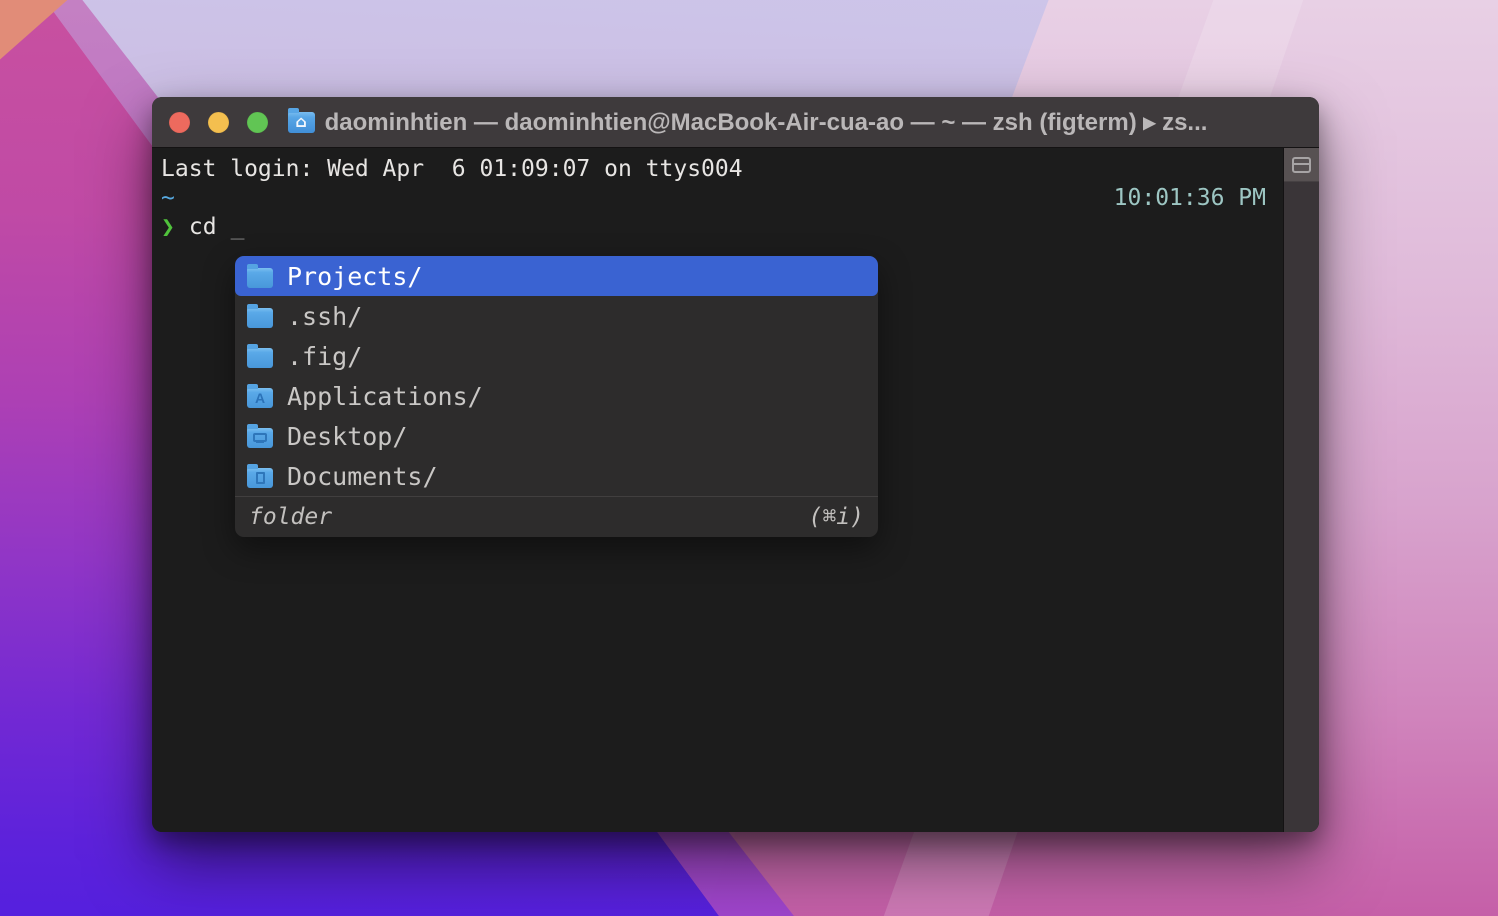 The width and height of the screenshot is (1498, 916). I want to click on autocomplete-item: Desktop/, so click(556, 436).